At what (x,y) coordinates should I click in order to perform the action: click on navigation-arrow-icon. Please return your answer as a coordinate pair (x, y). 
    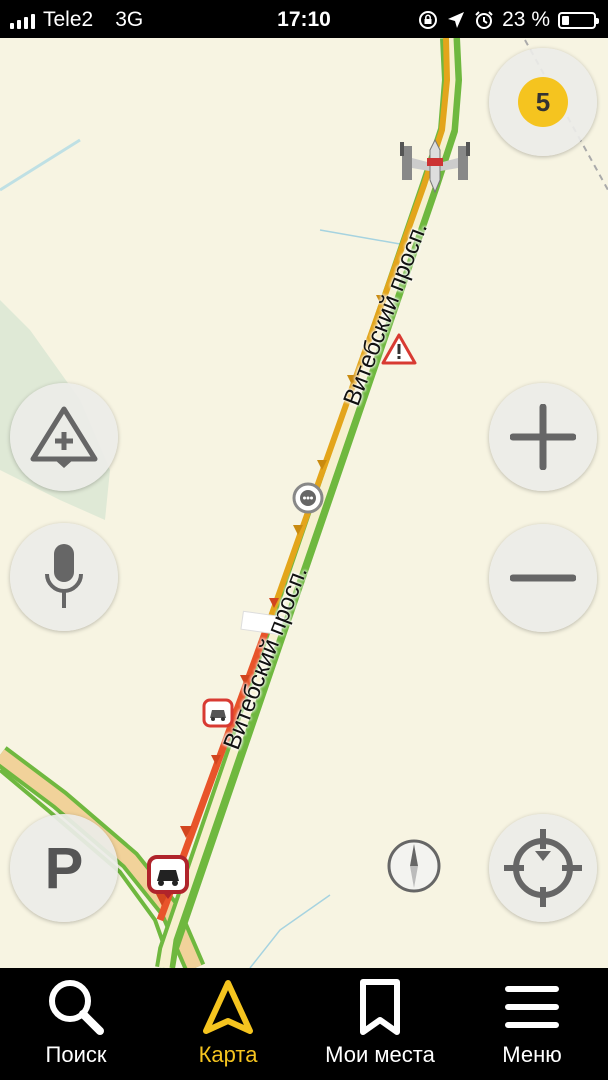
    Looking at the image, I should click on (228, 1007).